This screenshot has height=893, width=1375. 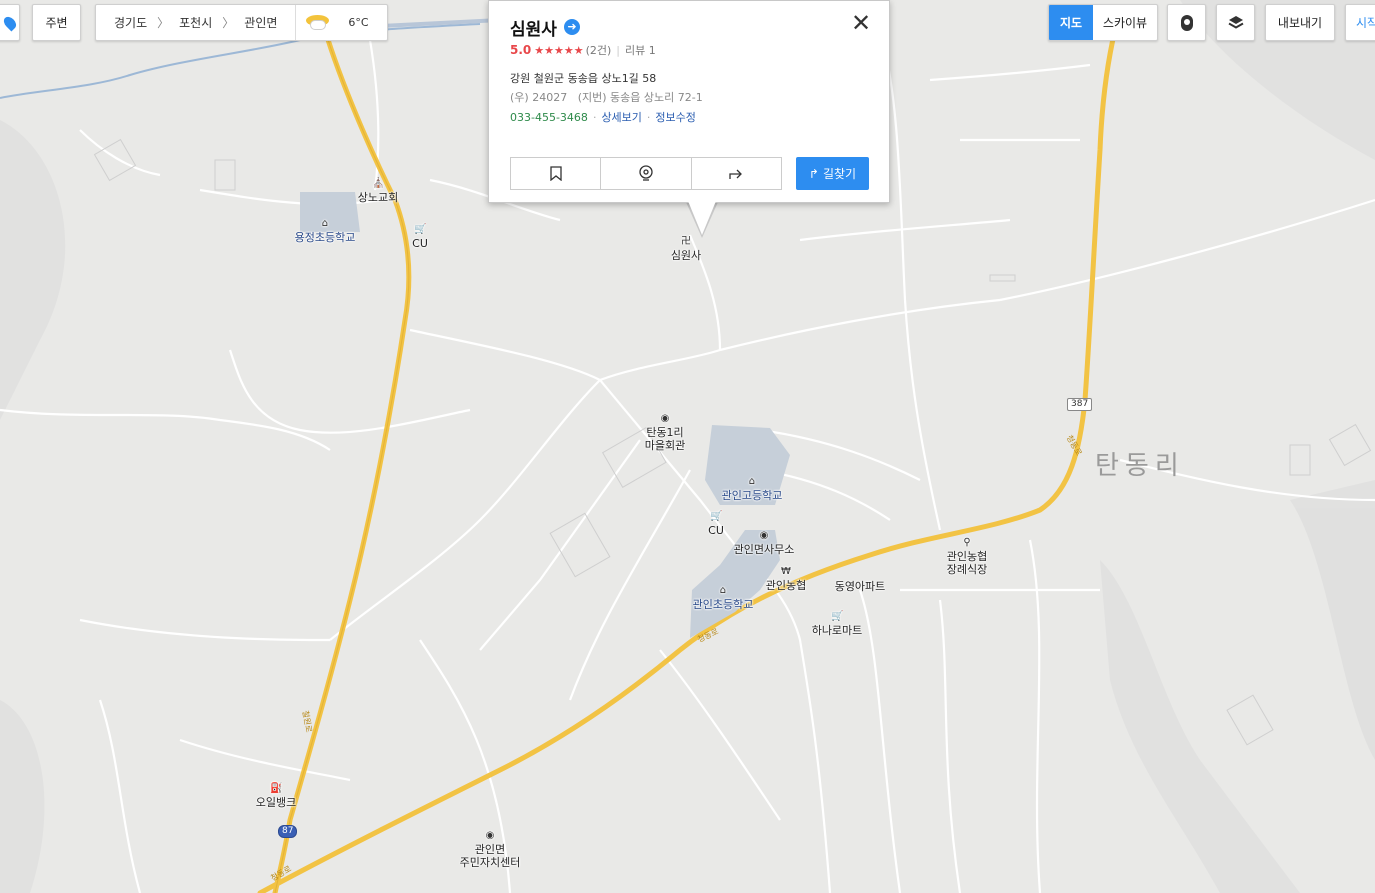 I want to click on close-icon: ✕, so click(x=861, y=23).